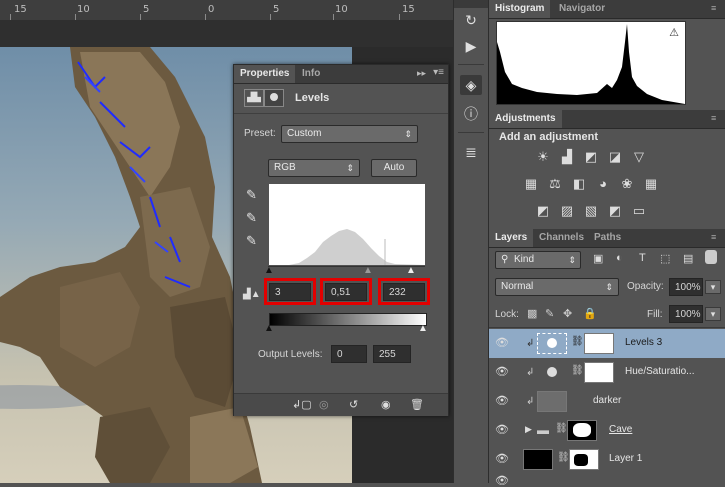 This screenshot has width=725, height=487. I want to click on output-white-slider: ▲, so click(423, 328).